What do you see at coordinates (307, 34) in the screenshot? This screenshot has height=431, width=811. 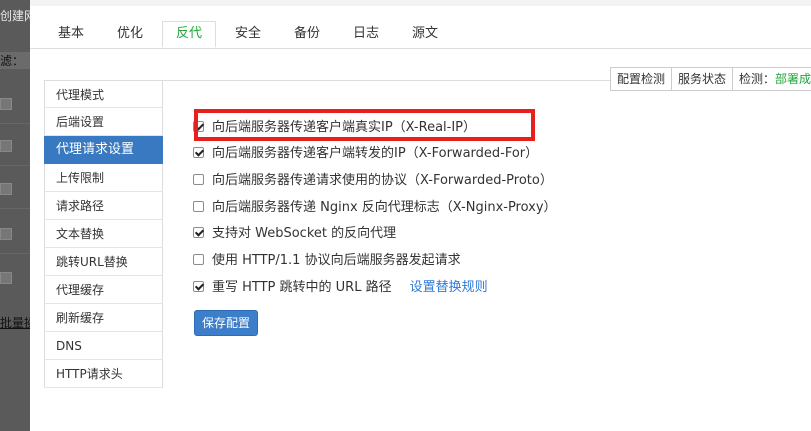 I see `tab-backup: 备份` at bounding box center [307, 34].